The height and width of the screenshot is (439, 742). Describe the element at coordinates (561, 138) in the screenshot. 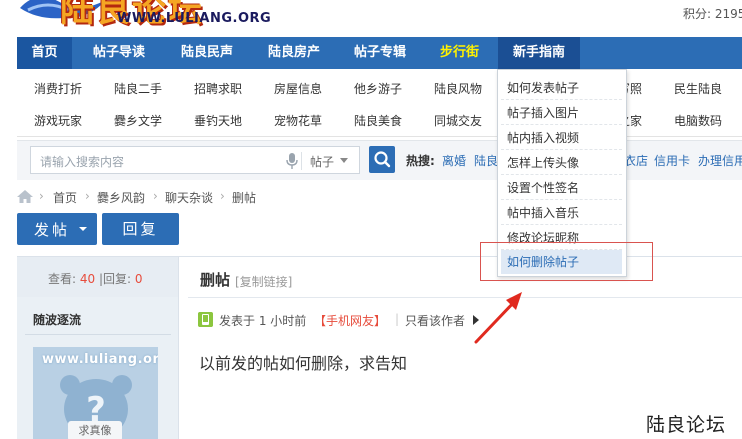

I see `dropdown-item: 帖内插入视频` at that location.